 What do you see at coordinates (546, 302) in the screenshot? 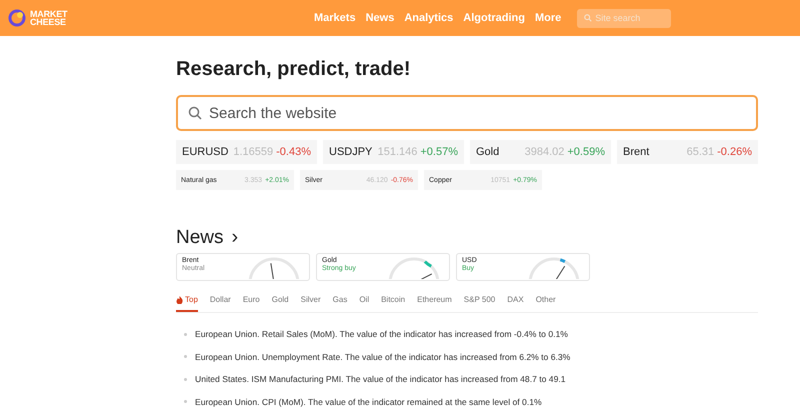
I see `category-tab: Other` at bounding box center [546, 302].